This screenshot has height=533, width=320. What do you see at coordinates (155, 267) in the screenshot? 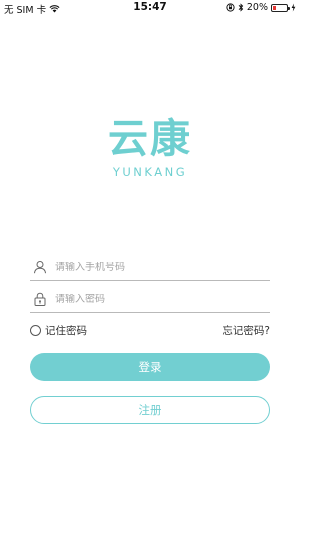
I see `phone-input` at bounding box center [155, 267].